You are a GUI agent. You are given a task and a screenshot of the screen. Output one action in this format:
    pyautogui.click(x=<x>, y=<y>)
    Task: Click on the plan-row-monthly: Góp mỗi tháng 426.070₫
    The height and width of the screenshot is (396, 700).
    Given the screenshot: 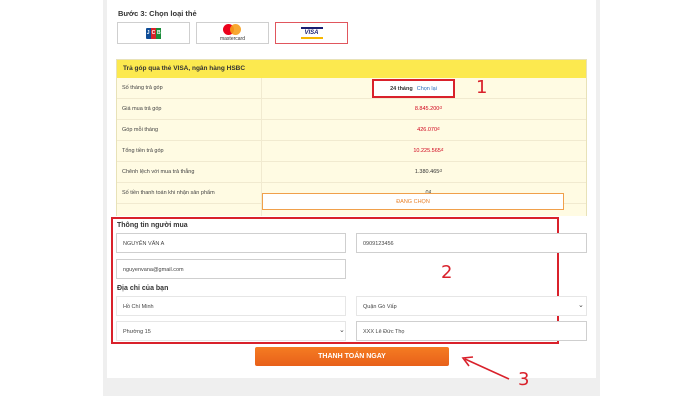 What is the action you would take?
    pyautogui.click(x=351, y=130)
    